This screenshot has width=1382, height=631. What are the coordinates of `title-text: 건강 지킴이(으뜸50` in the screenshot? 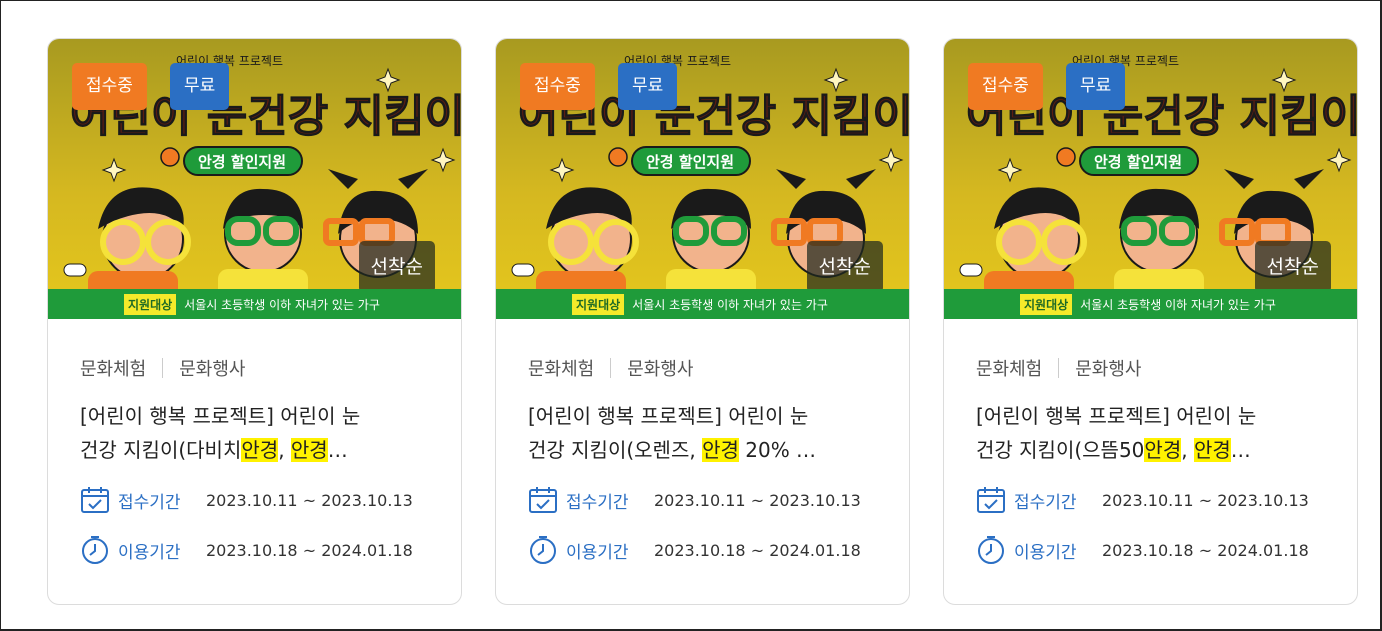 It's located at (1060, 450).